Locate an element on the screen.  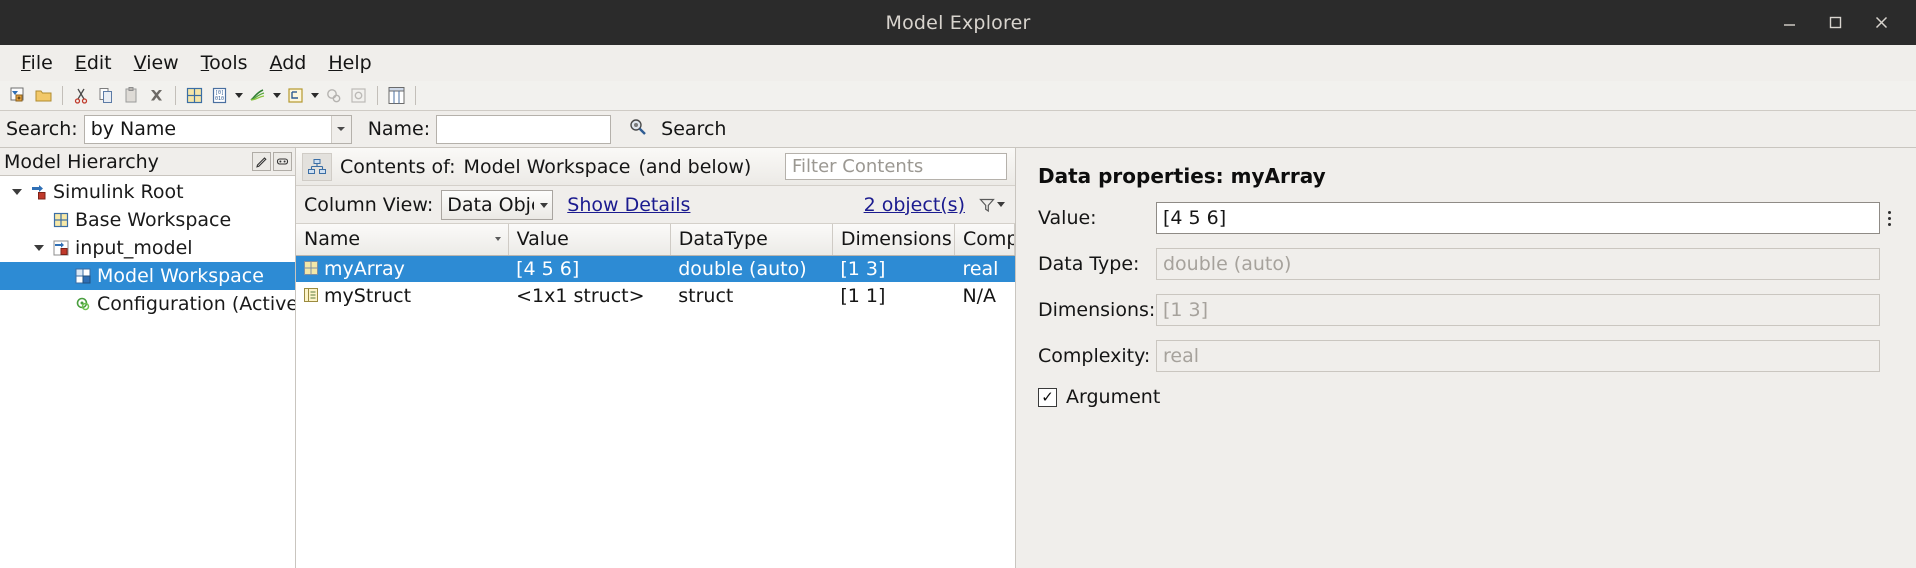
edit-pencil-icon is located at coordinates (261, 161).